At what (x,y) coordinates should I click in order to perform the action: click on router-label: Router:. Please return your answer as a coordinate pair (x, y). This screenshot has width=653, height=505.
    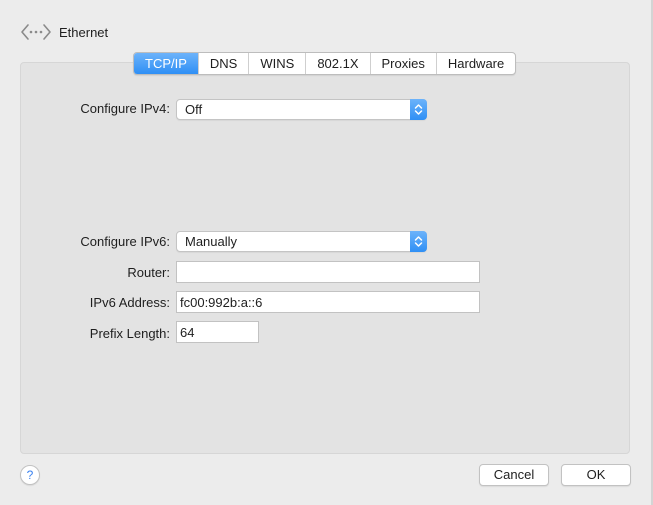
    Looking at the image, I should click on (148, 272).